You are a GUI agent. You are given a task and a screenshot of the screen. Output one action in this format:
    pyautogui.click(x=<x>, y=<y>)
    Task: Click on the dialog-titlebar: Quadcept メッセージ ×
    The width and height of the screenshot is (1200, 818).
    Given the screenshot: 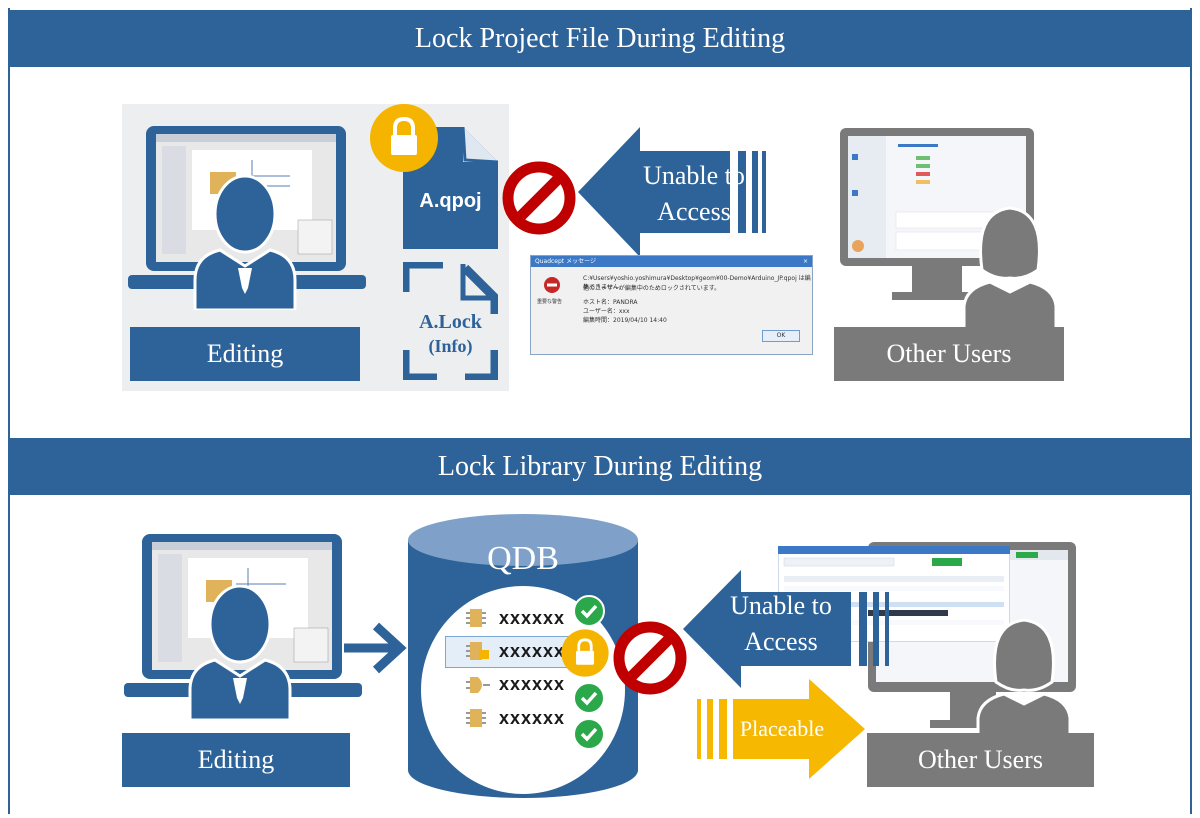 What is the action you would take?
    pyautogui.click(x=671, y=261)
    